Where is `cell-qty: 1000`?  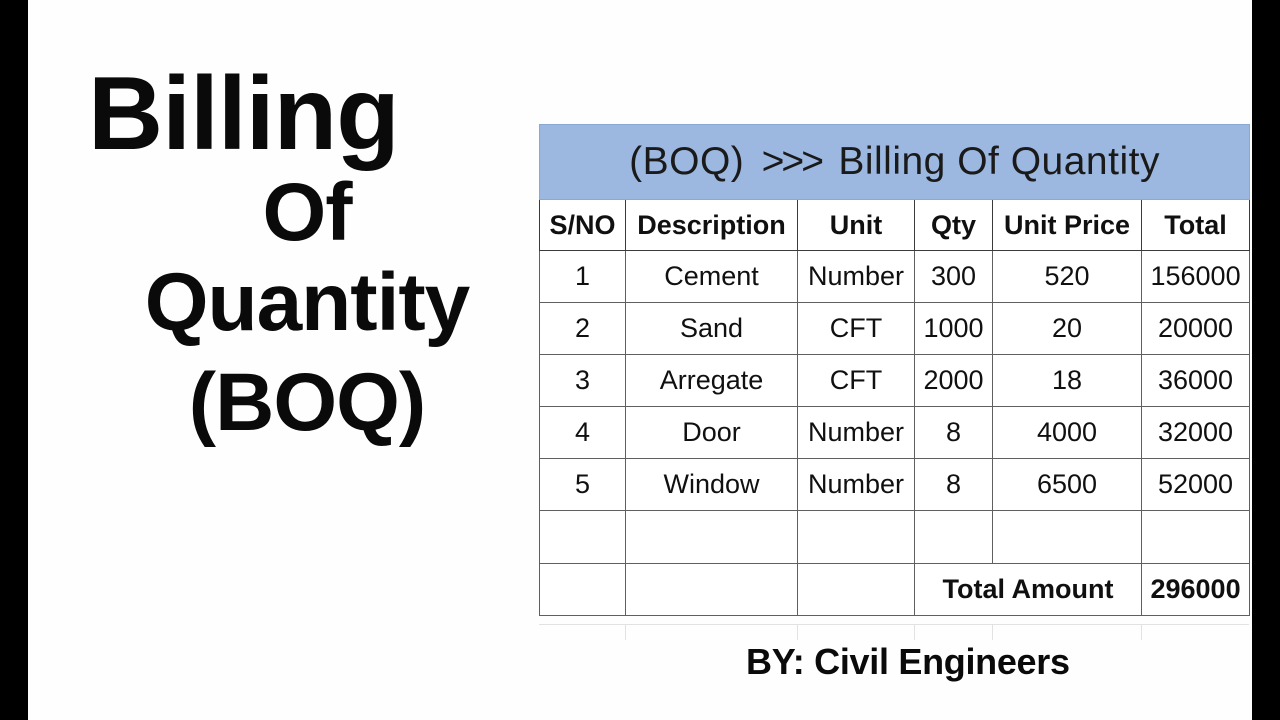
cell-qty: 1000 is located at coordinates (953, 328).